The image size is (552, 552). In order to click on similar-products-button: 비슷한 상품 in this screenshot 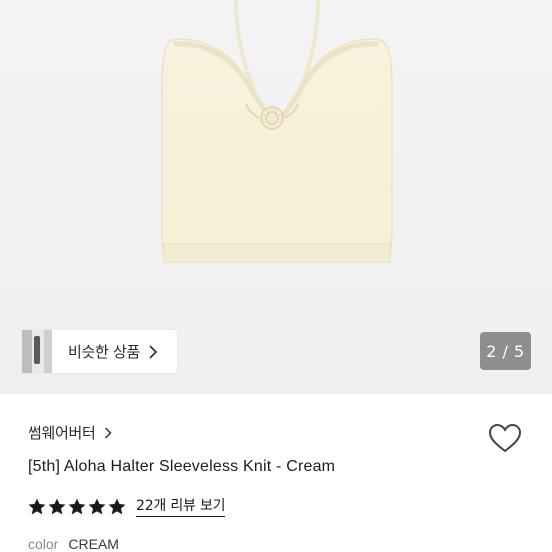, I will do `click(99, 351)`.